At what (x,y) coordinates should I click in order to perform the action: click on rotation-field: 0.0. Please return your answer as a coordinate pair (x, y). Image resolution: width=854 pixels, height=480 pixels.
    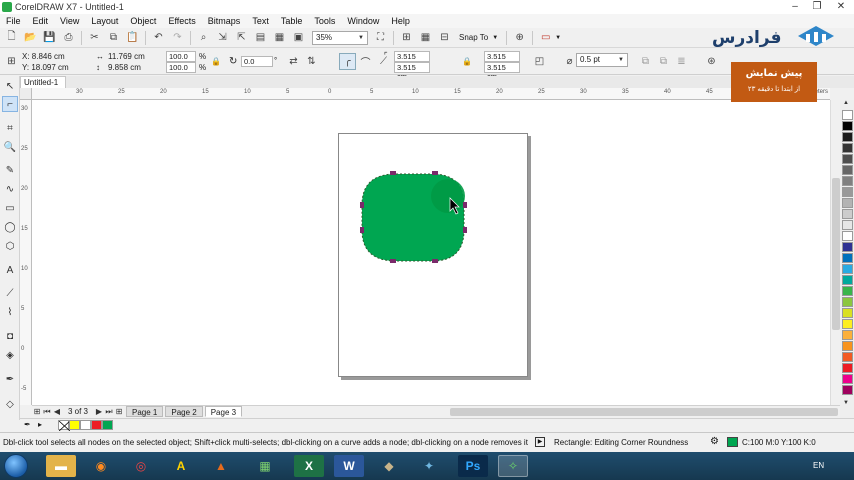
    Looking at the image, I should click on (257, 61).